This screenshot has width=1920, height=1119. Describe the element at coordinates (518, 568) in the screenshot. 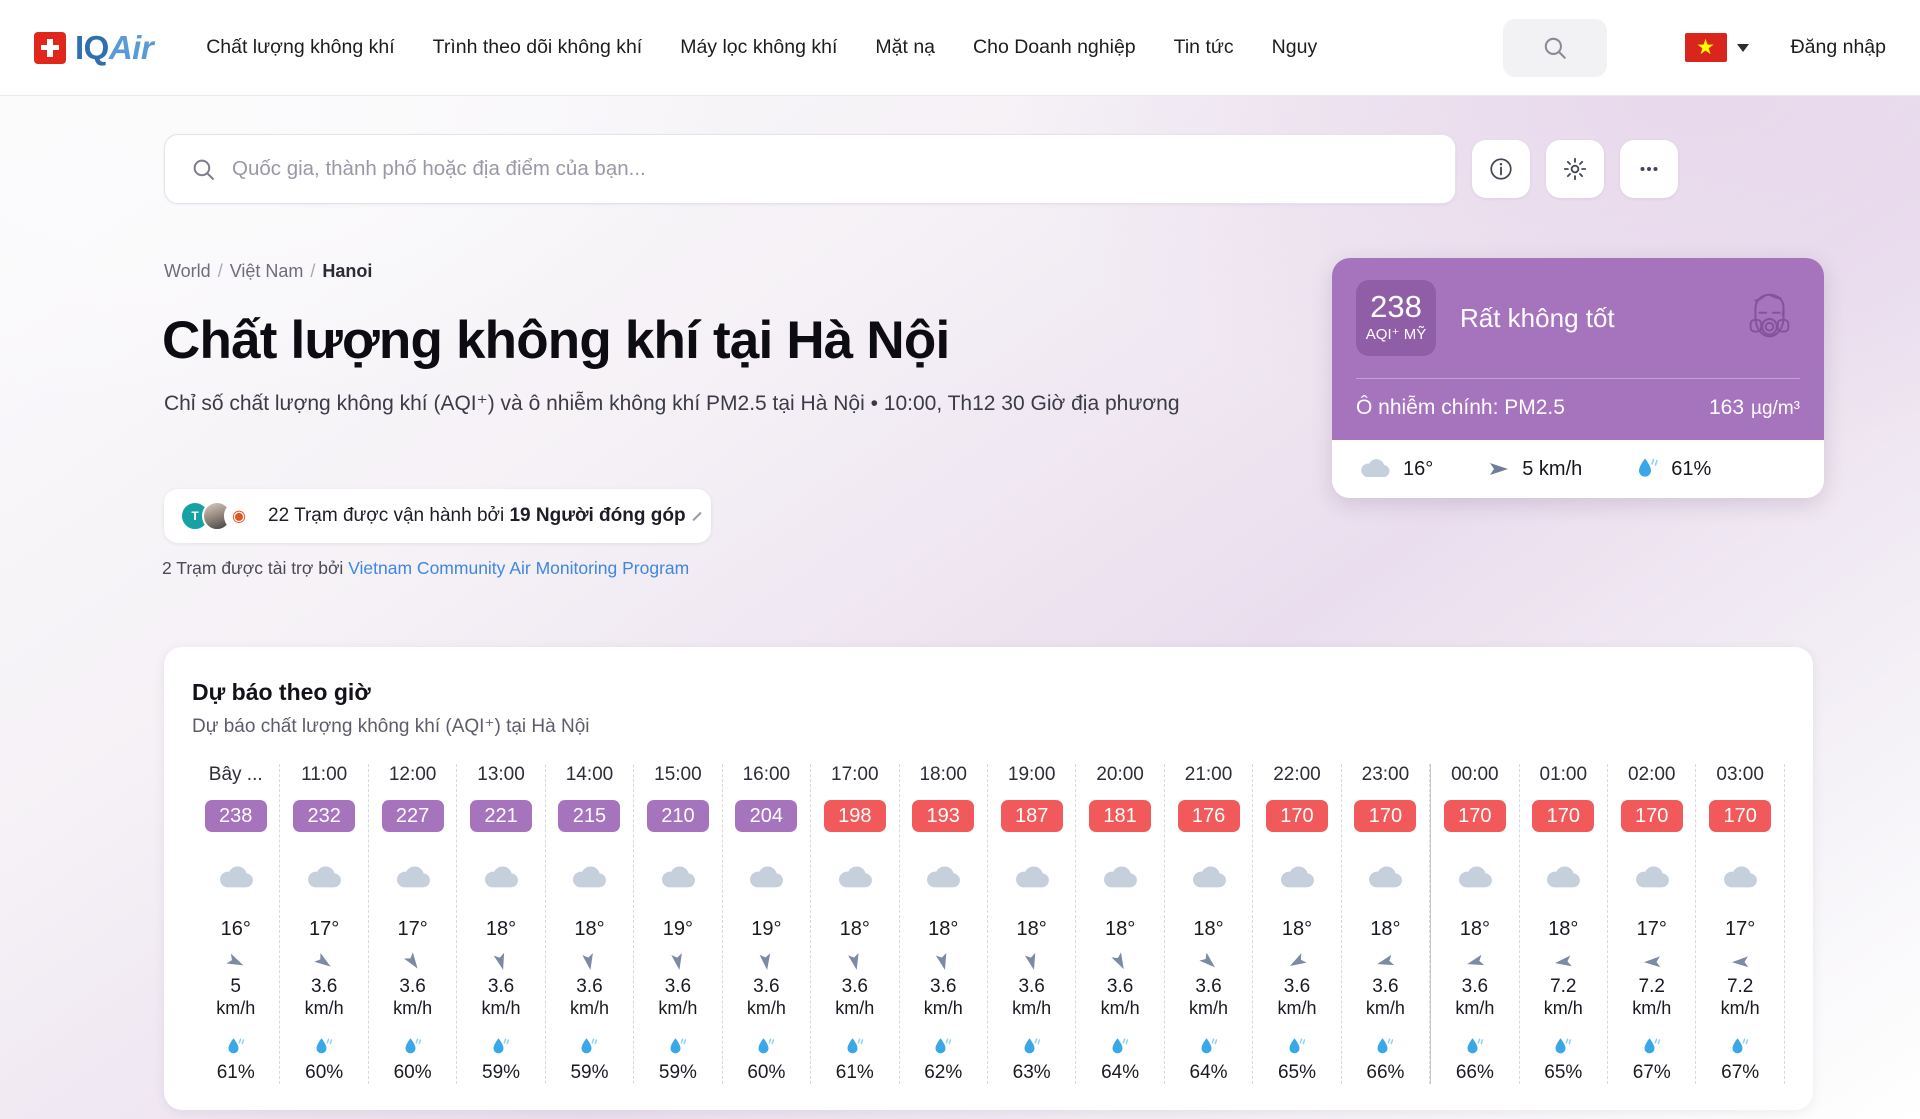

I see `sponsor-link: Vietnam Community Air Monitoring Program` at that location.